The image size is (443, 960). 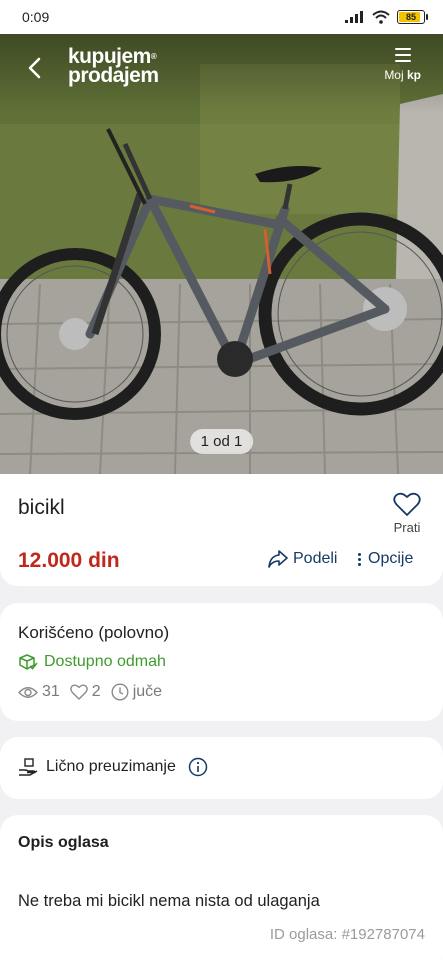 What do you see at coordinates (120, 692) in the screenshot?
I see `clock-icon` at bounding box center [120, 692].